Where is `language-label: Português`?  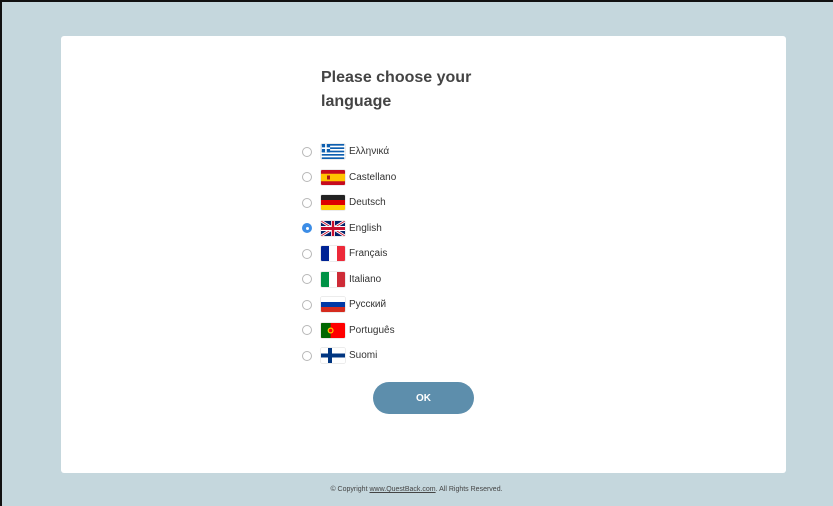 language-label: Português is located at coordinates (372, 330).